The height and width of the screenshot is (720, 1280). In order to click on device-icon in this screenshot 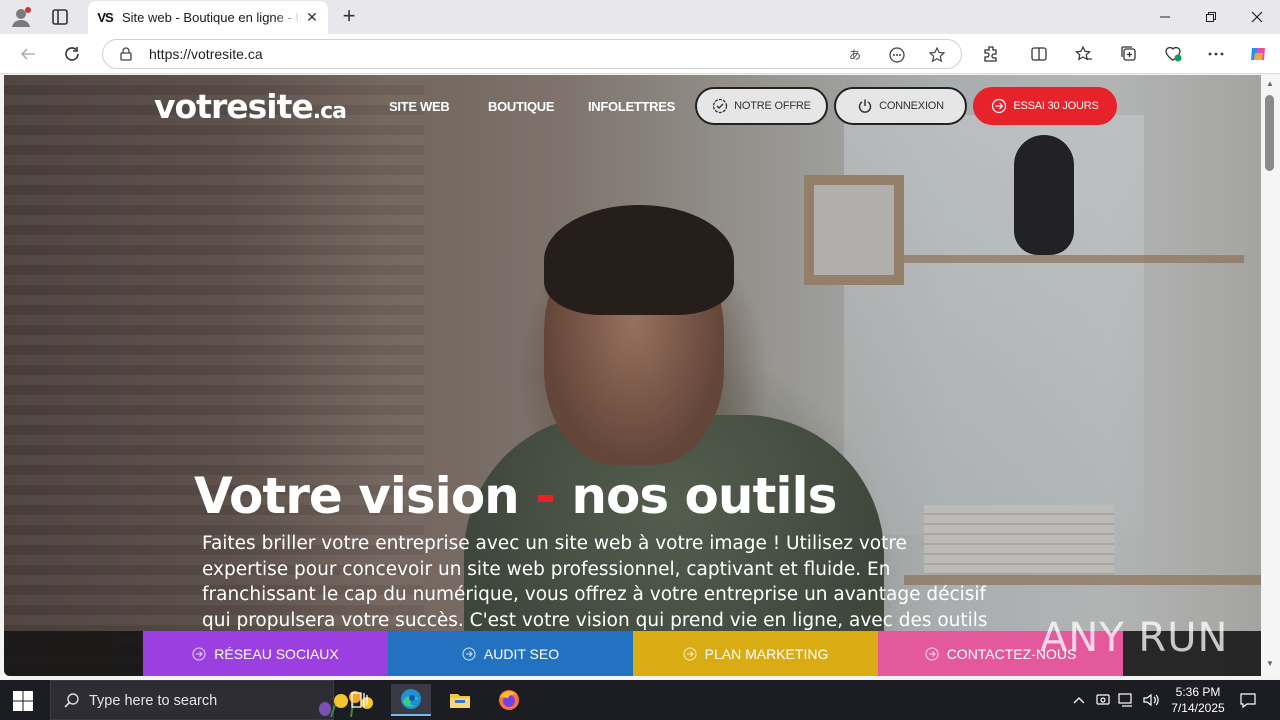, I will do `click(1103, 700)`.